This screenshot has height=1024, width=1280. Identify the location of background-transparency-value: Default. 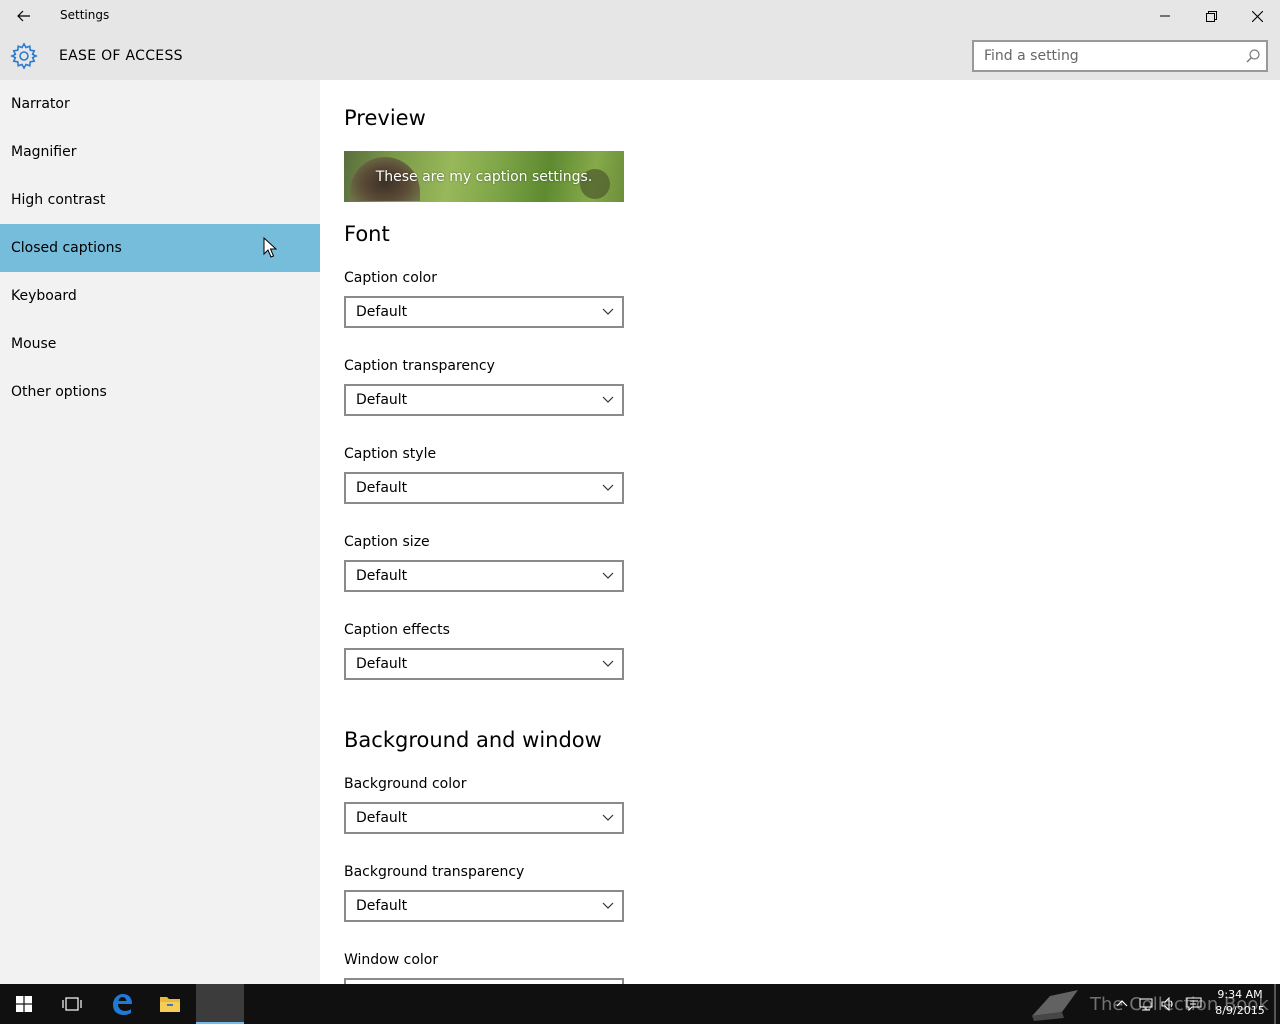
(382, 906).